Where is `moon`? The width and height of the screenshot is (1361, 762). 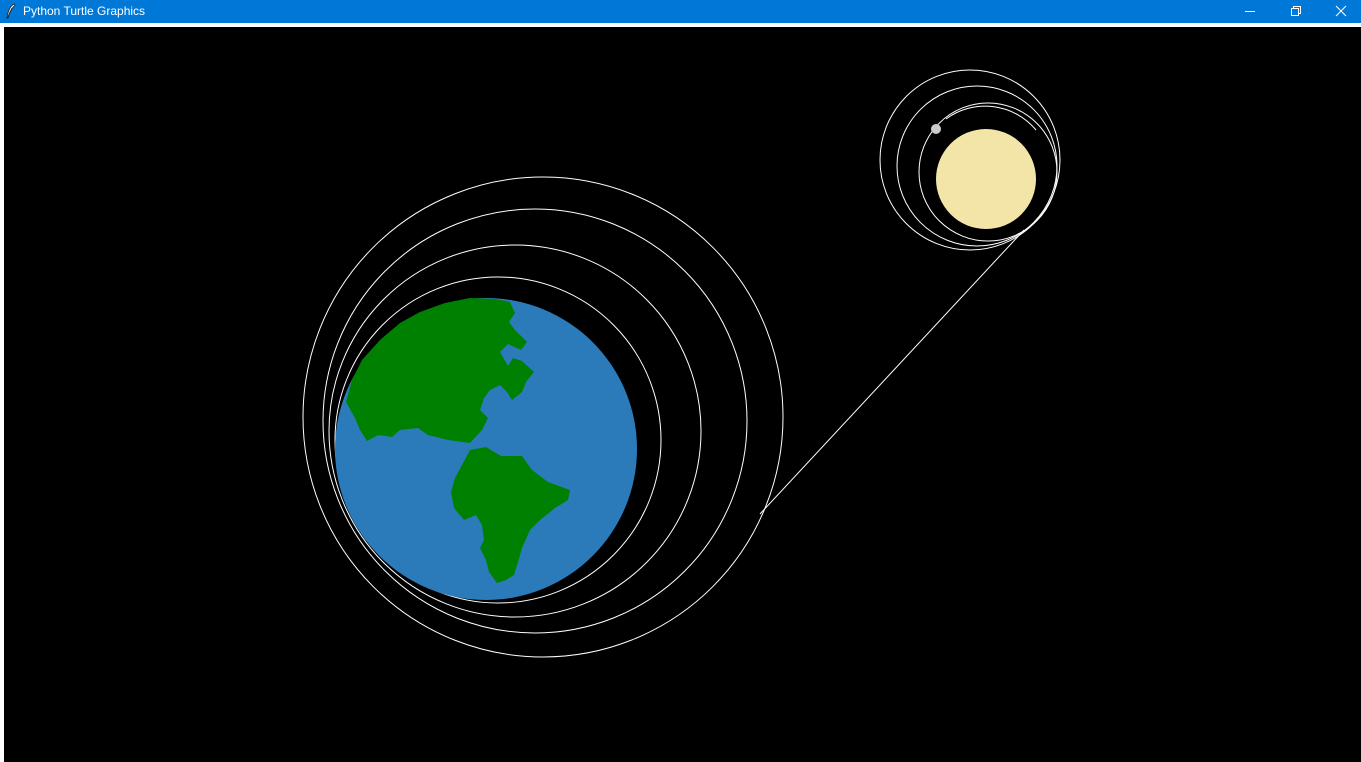 moon is located at coordinates (986, 179).